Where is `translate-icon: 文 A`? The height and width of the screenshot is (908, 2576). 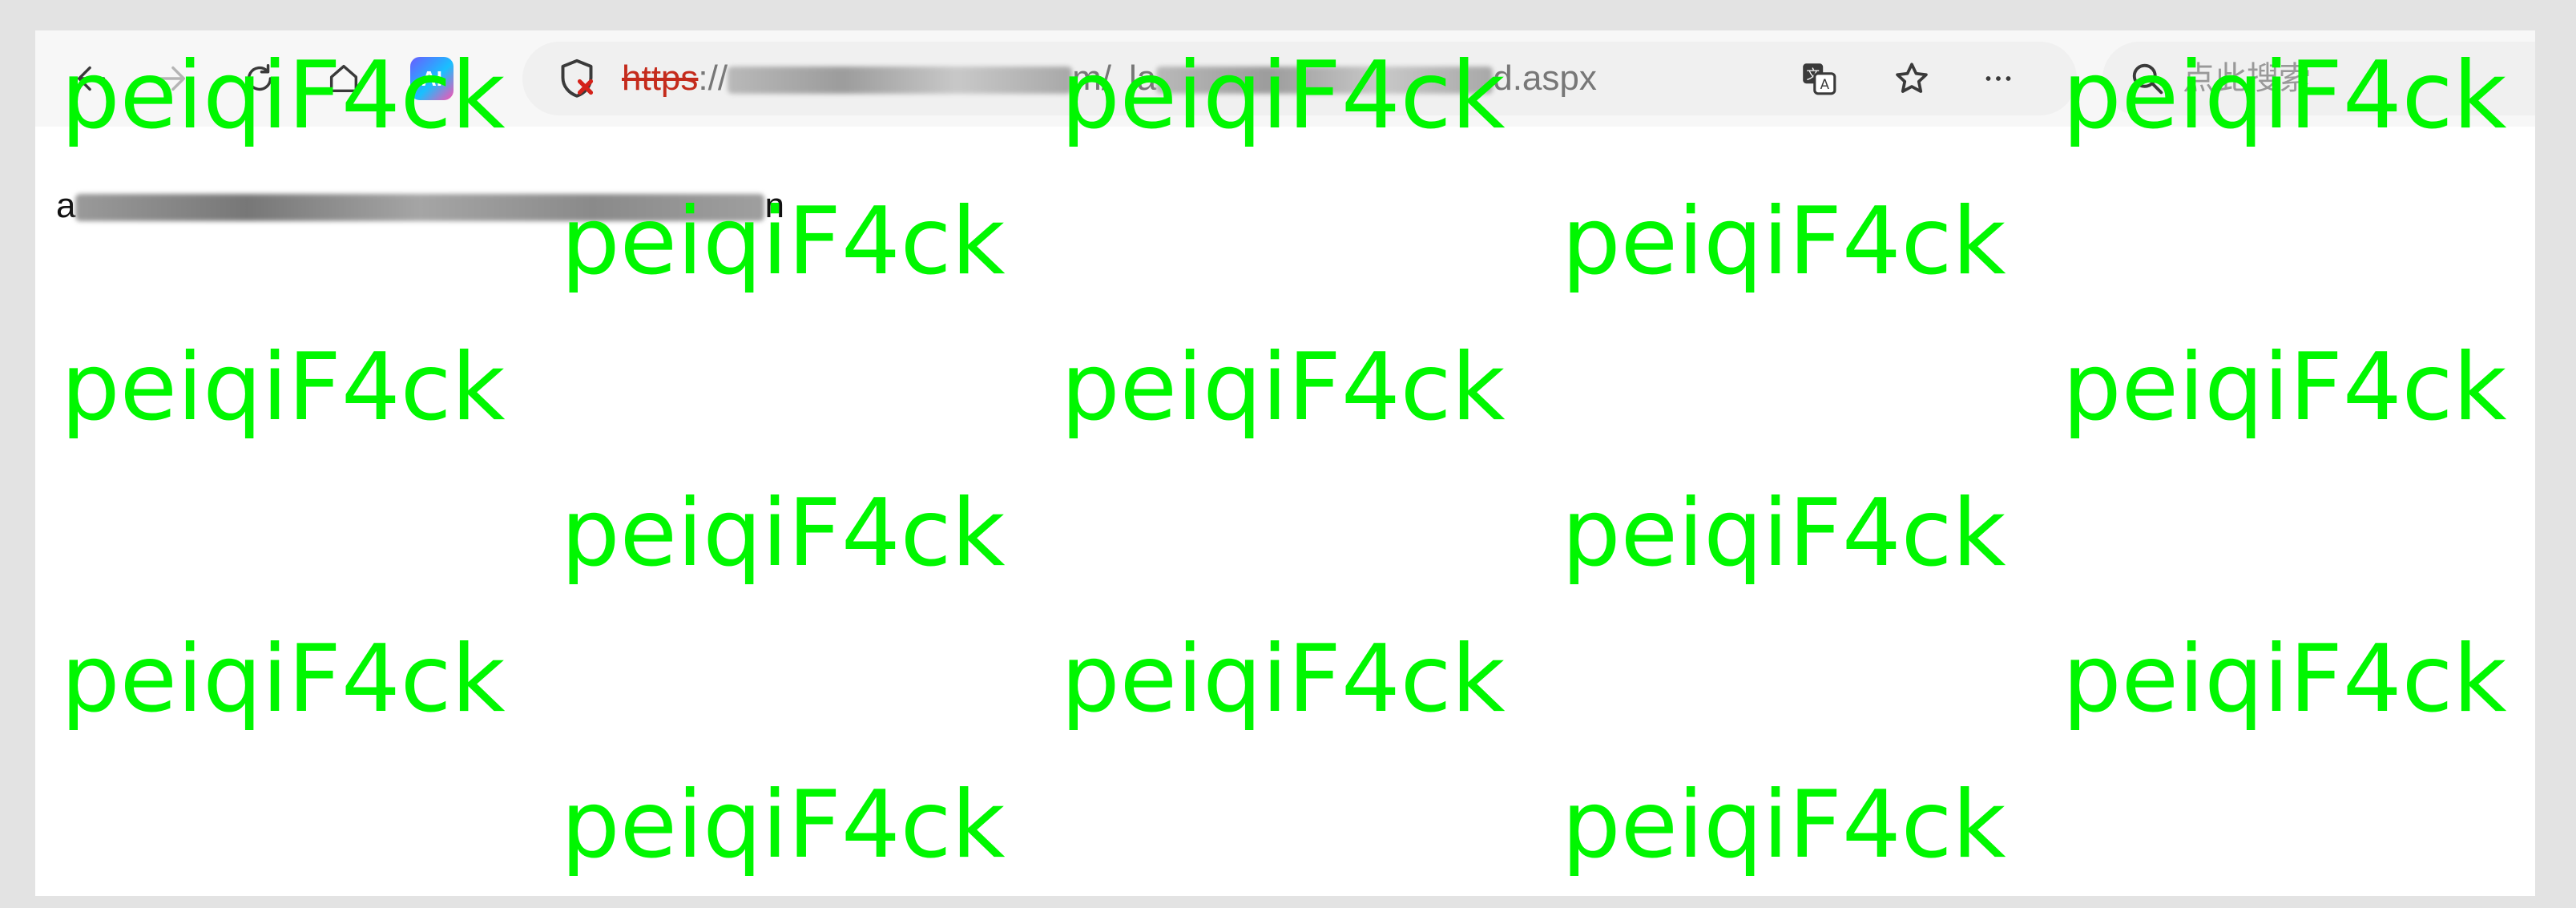 translate-icon: 文 A is located at coordinates (1819, 79).